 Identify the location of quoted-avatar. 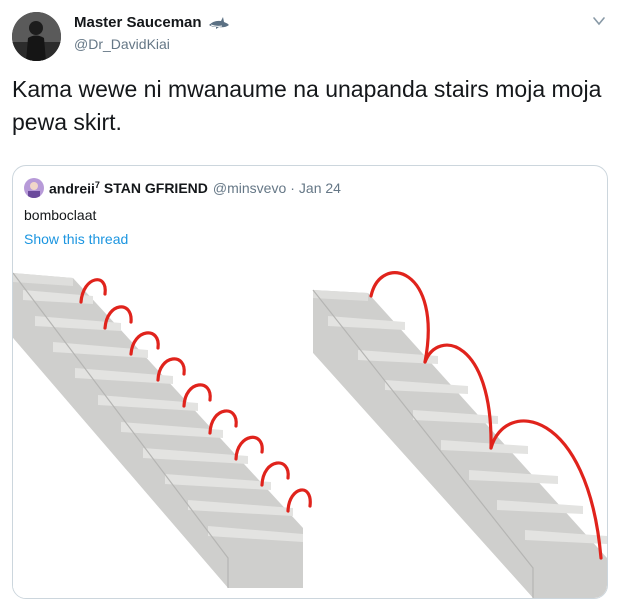
(34, 188).